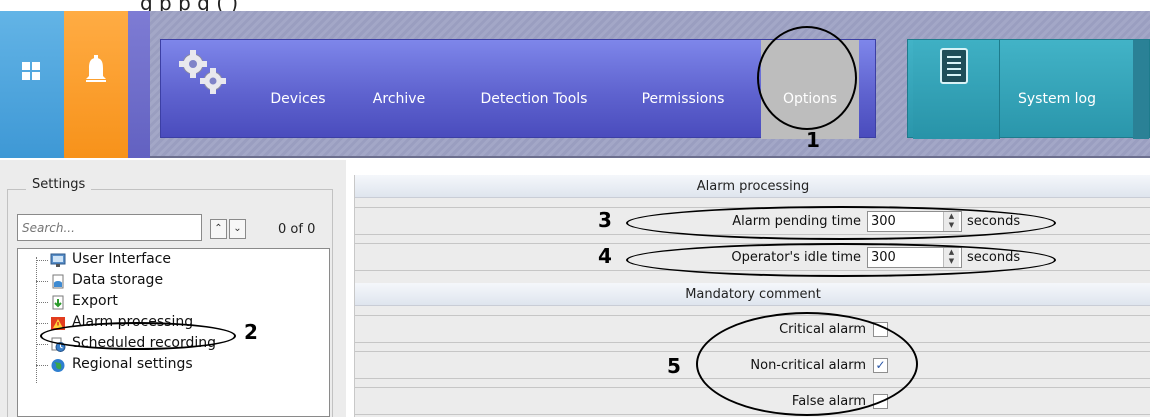 This screenshot has width=1150, height=417. What do you see at coordinates (674, 366) in the screenshot?
I see `callout-number-5: 5` at bounding box center [674, 366].